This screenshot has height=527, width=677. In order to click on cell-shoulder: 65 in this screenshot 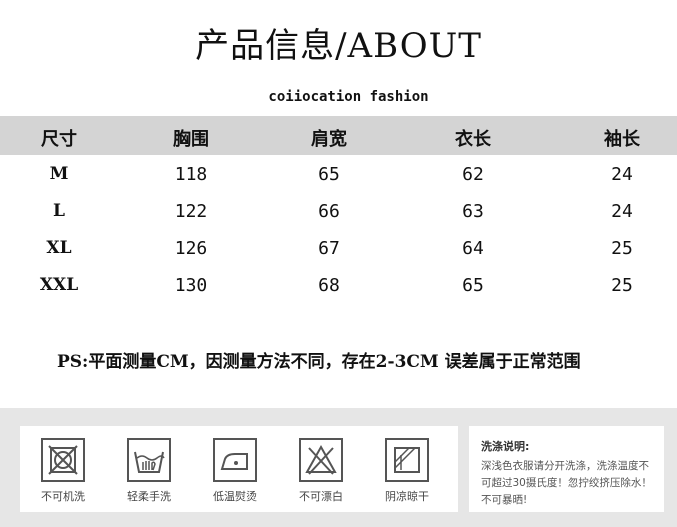, I will do `click(329, 174)`.